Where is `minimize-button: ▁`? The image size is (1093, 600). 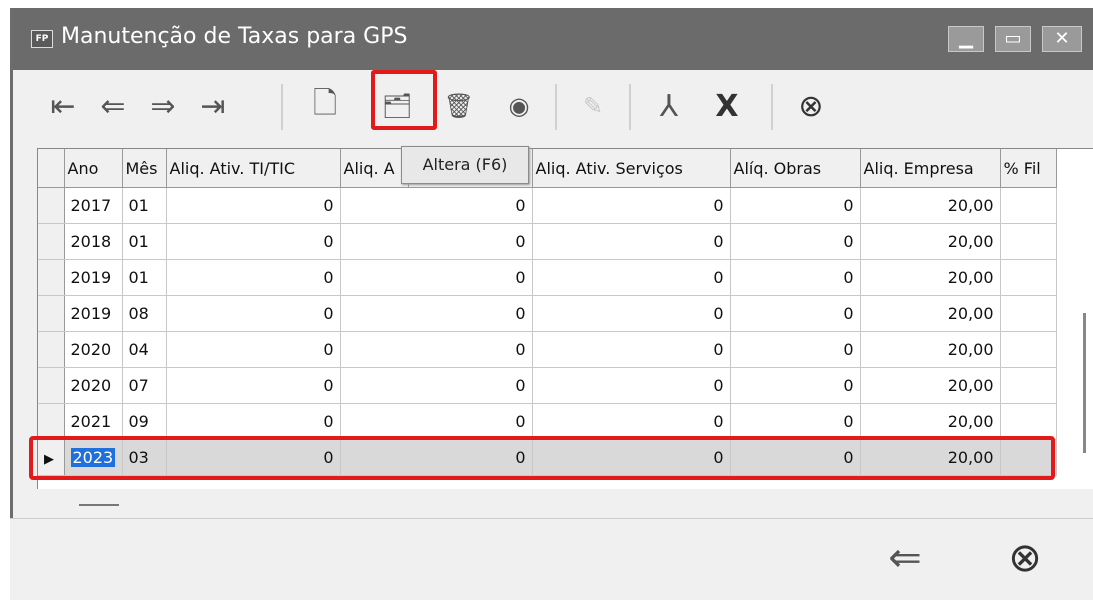
minimize-button: ▁ is located at coordinates (966, 39).